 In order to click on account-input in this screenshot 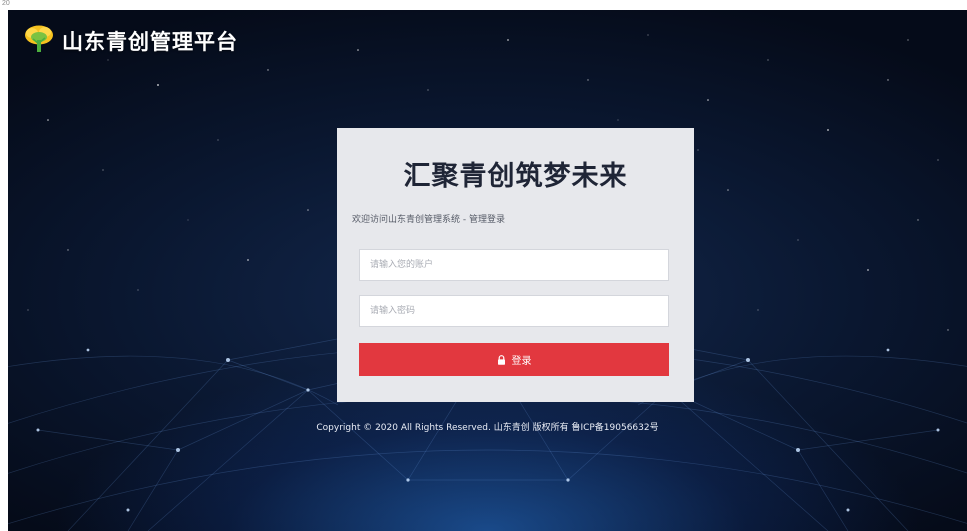, I will do `click(514, 265)`.